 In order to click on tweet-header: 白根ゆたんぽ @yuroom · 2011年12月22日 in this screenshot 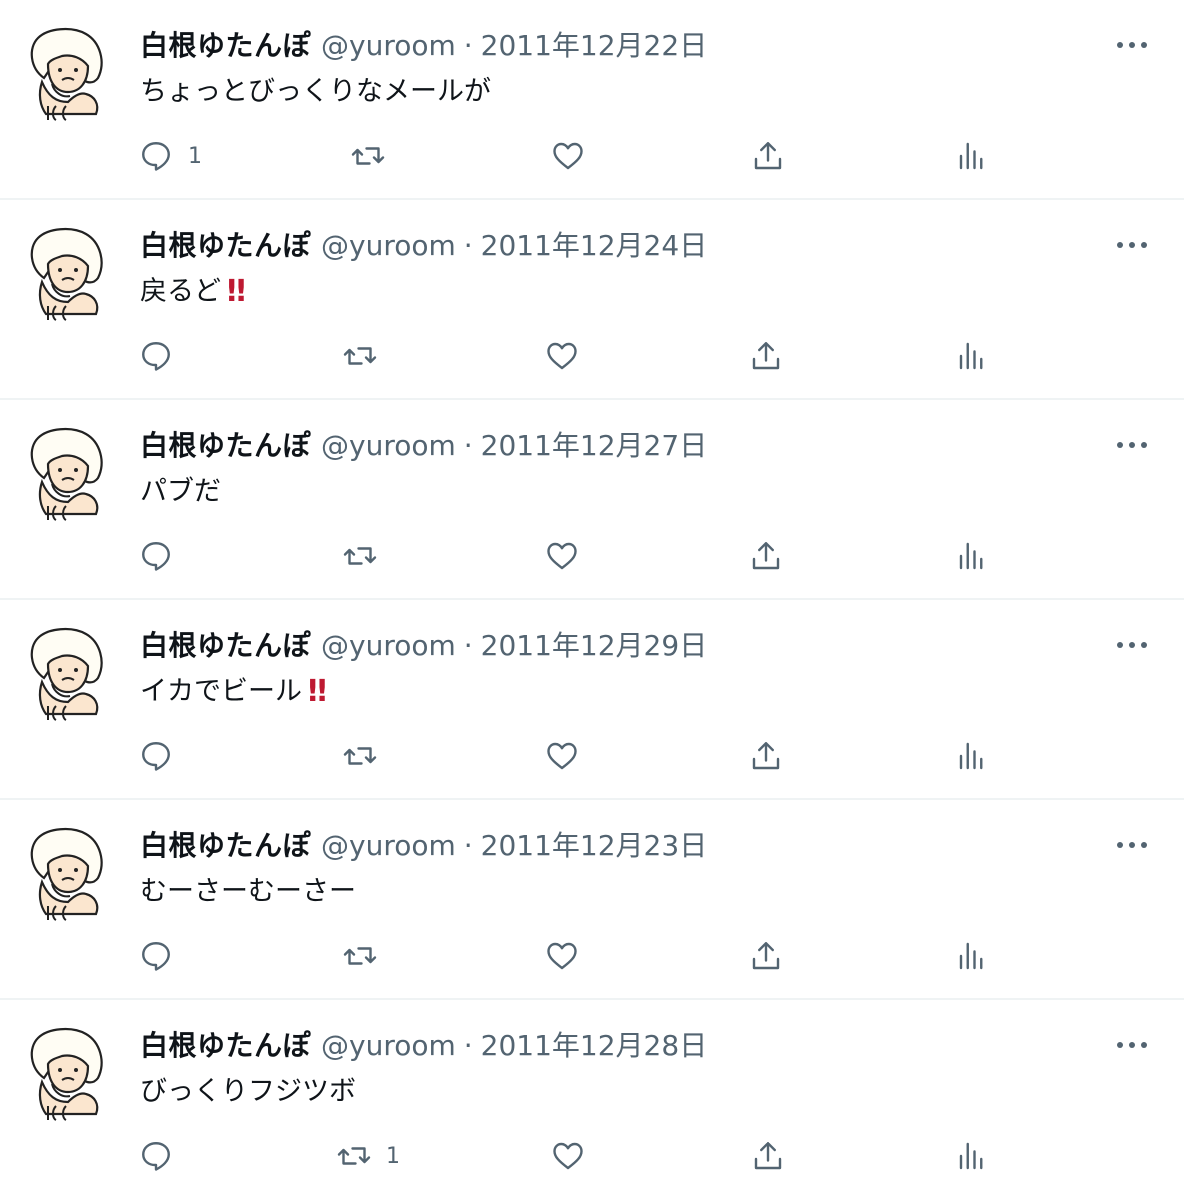, I will do `click(423, 46)`.